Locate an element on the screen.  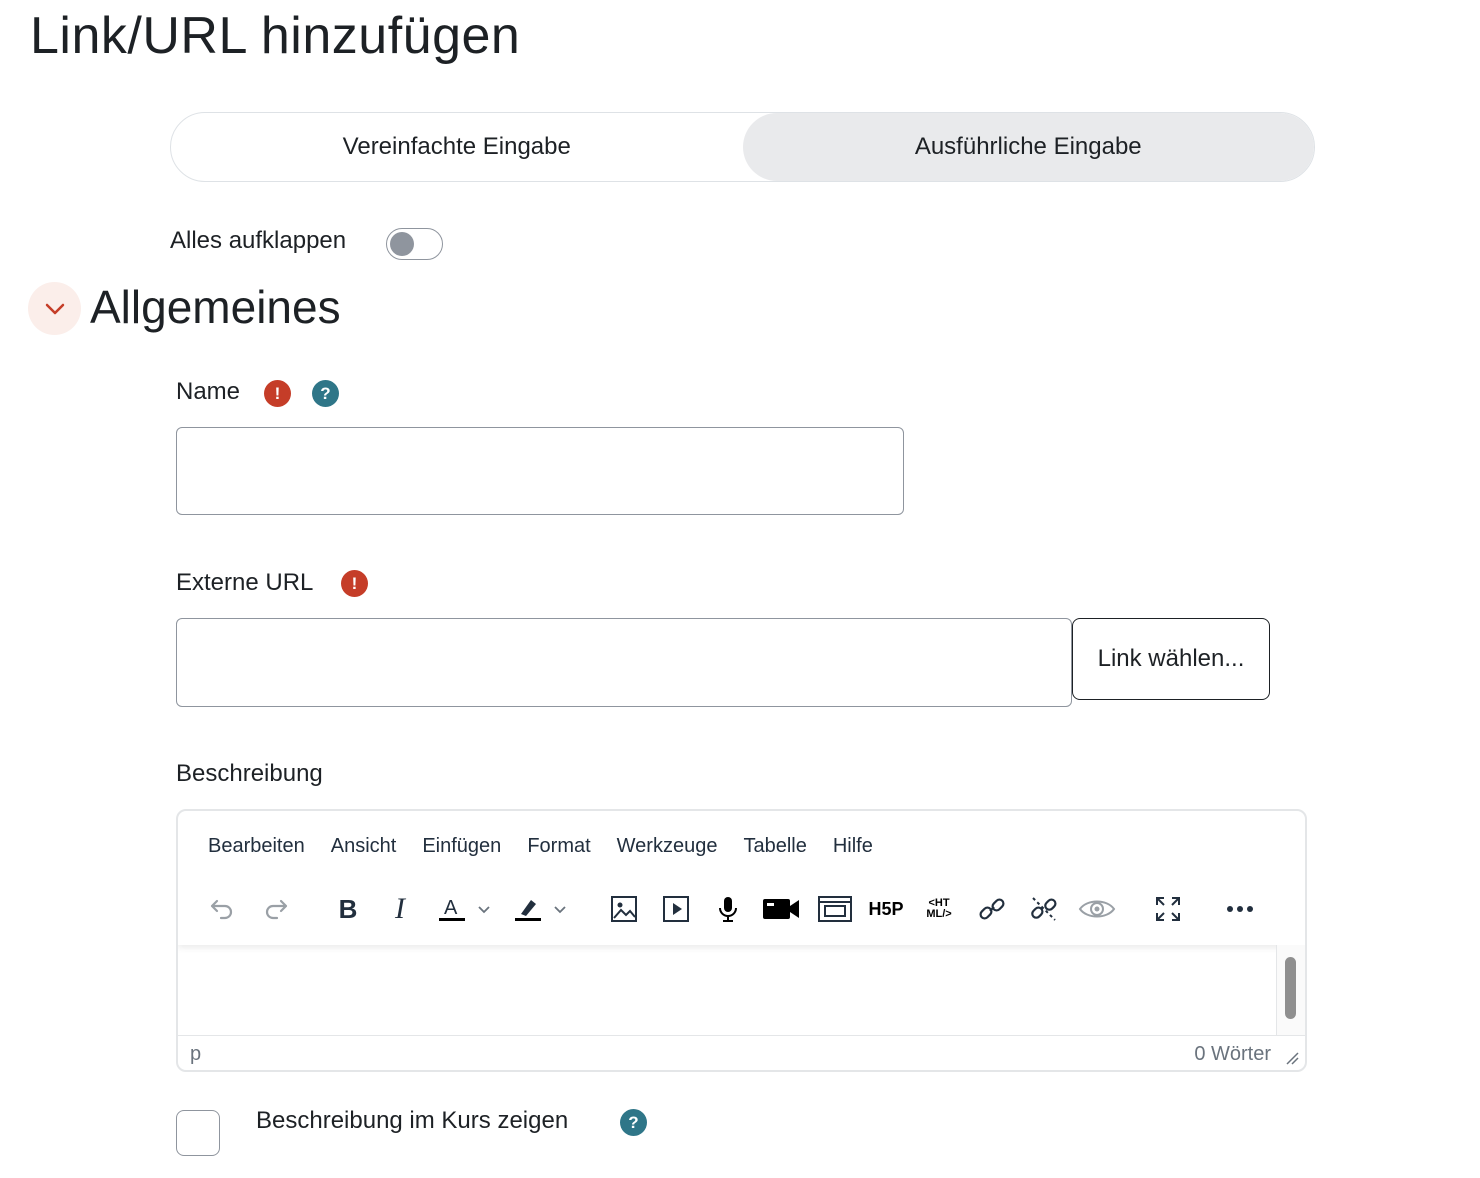
menu-help: Hilfe is located at coordinates (853, 846).